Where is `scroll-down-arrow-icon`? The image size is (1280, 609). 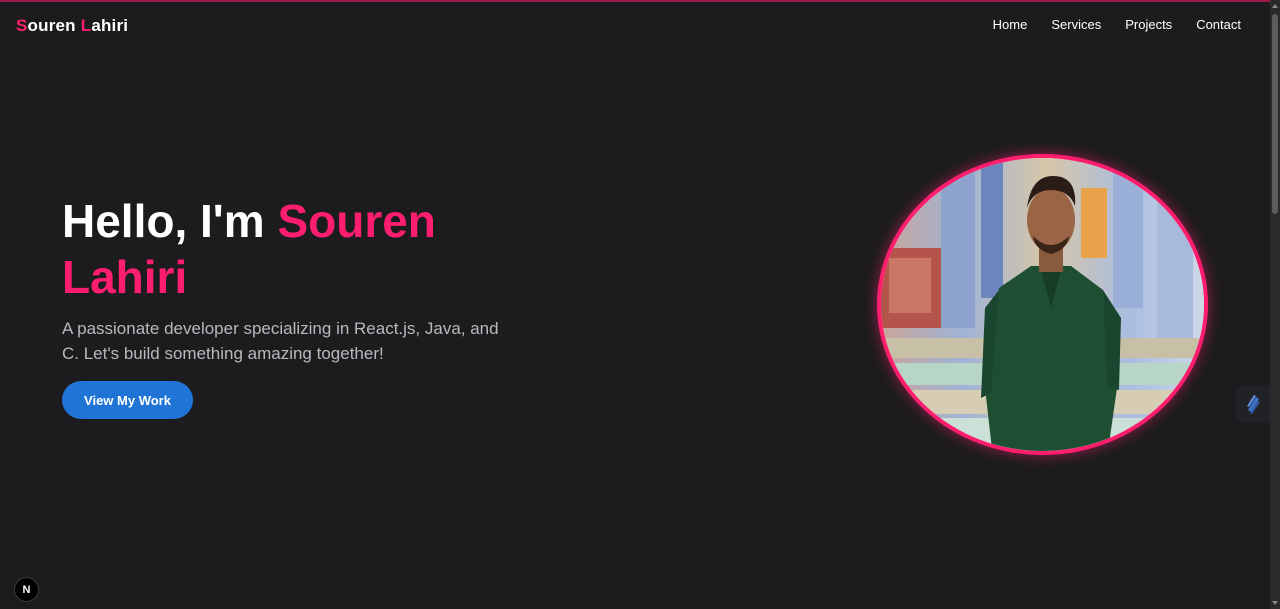 scroll-down-arrow-icon is located at coordinates (1275, 603).